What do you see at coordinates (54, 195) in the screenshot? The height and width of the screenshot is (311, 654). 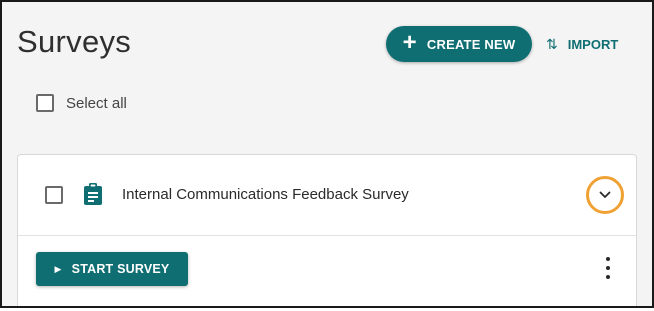 I see `survey-checkbox` at bounding box center [54, 195].